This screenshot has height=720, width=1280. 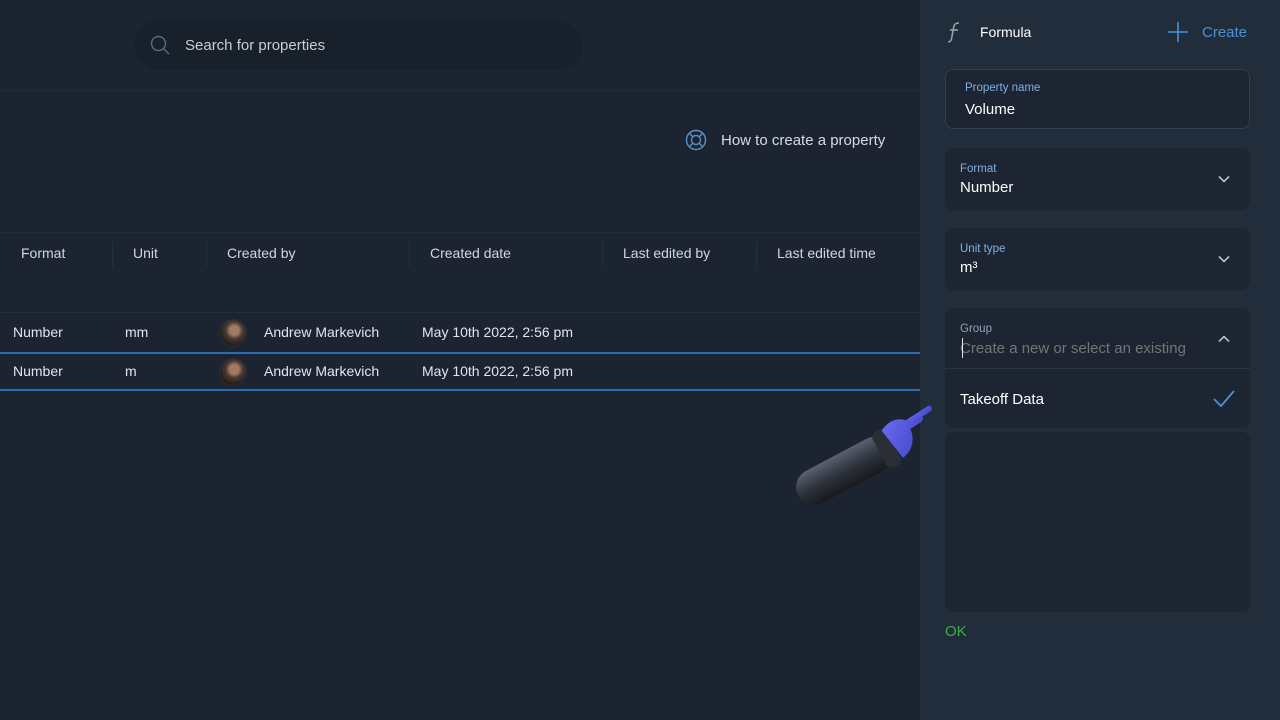 What do you see at coordinates (1097, 99) in the screenshot?
I see `property-name-field: Property name Volume` at bounding box center [1097, 99].